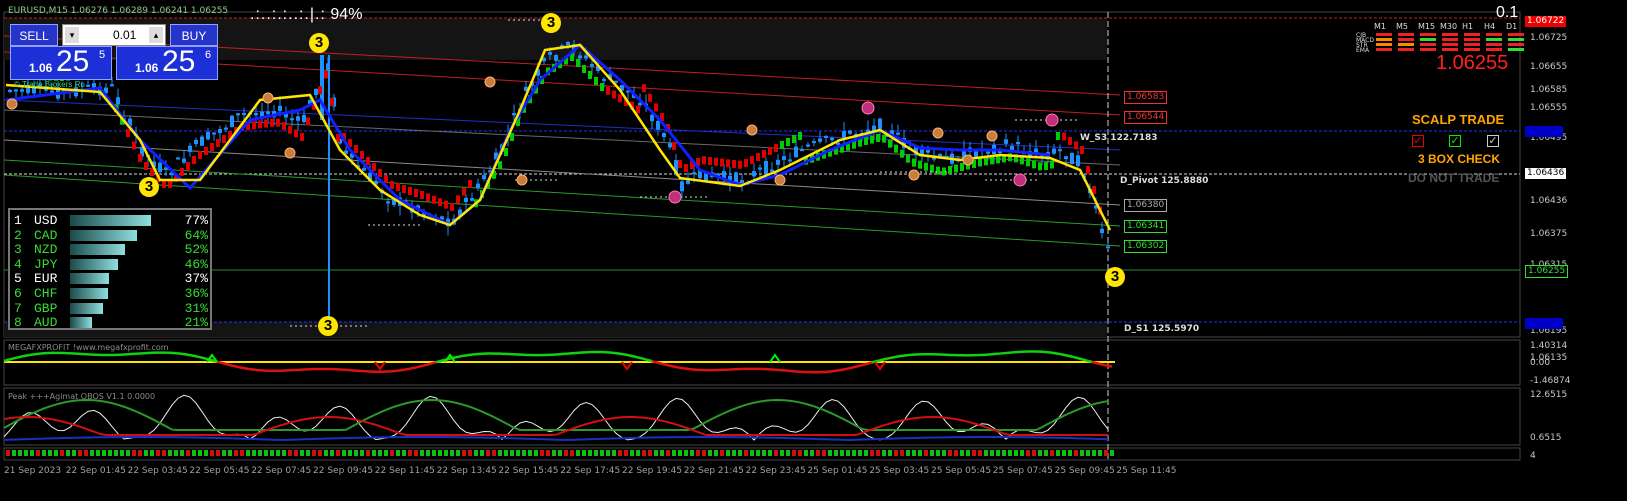  I want to click on strength-currency: EUR, so click(46, 279).